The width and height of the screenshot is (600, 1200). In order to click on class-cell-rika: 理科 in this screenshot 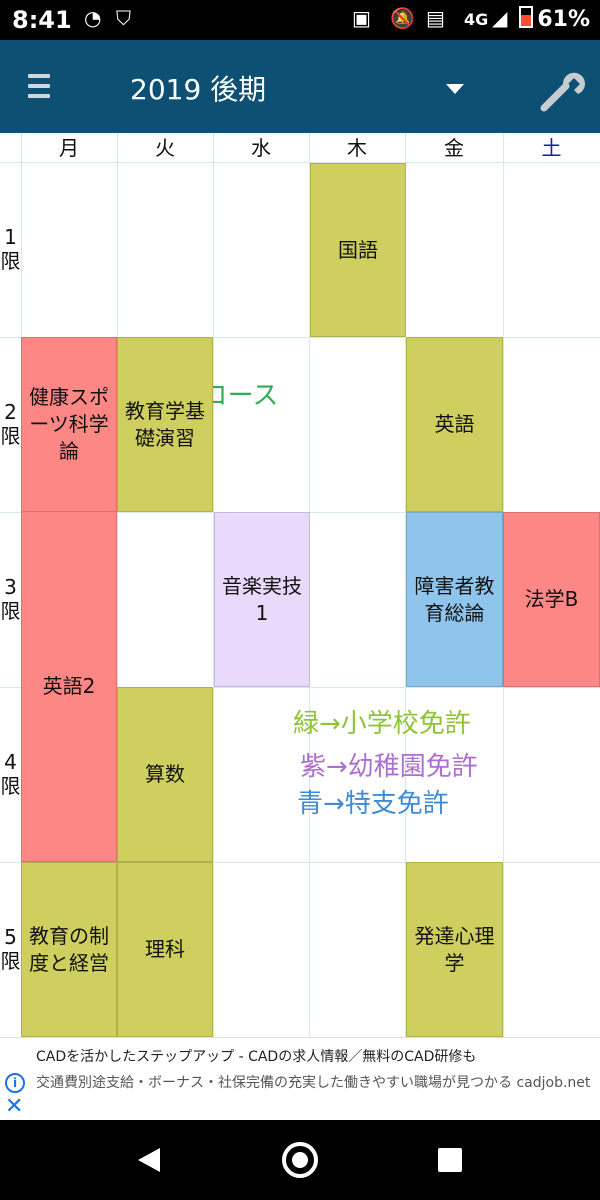, I will do `click(165, 949)`.